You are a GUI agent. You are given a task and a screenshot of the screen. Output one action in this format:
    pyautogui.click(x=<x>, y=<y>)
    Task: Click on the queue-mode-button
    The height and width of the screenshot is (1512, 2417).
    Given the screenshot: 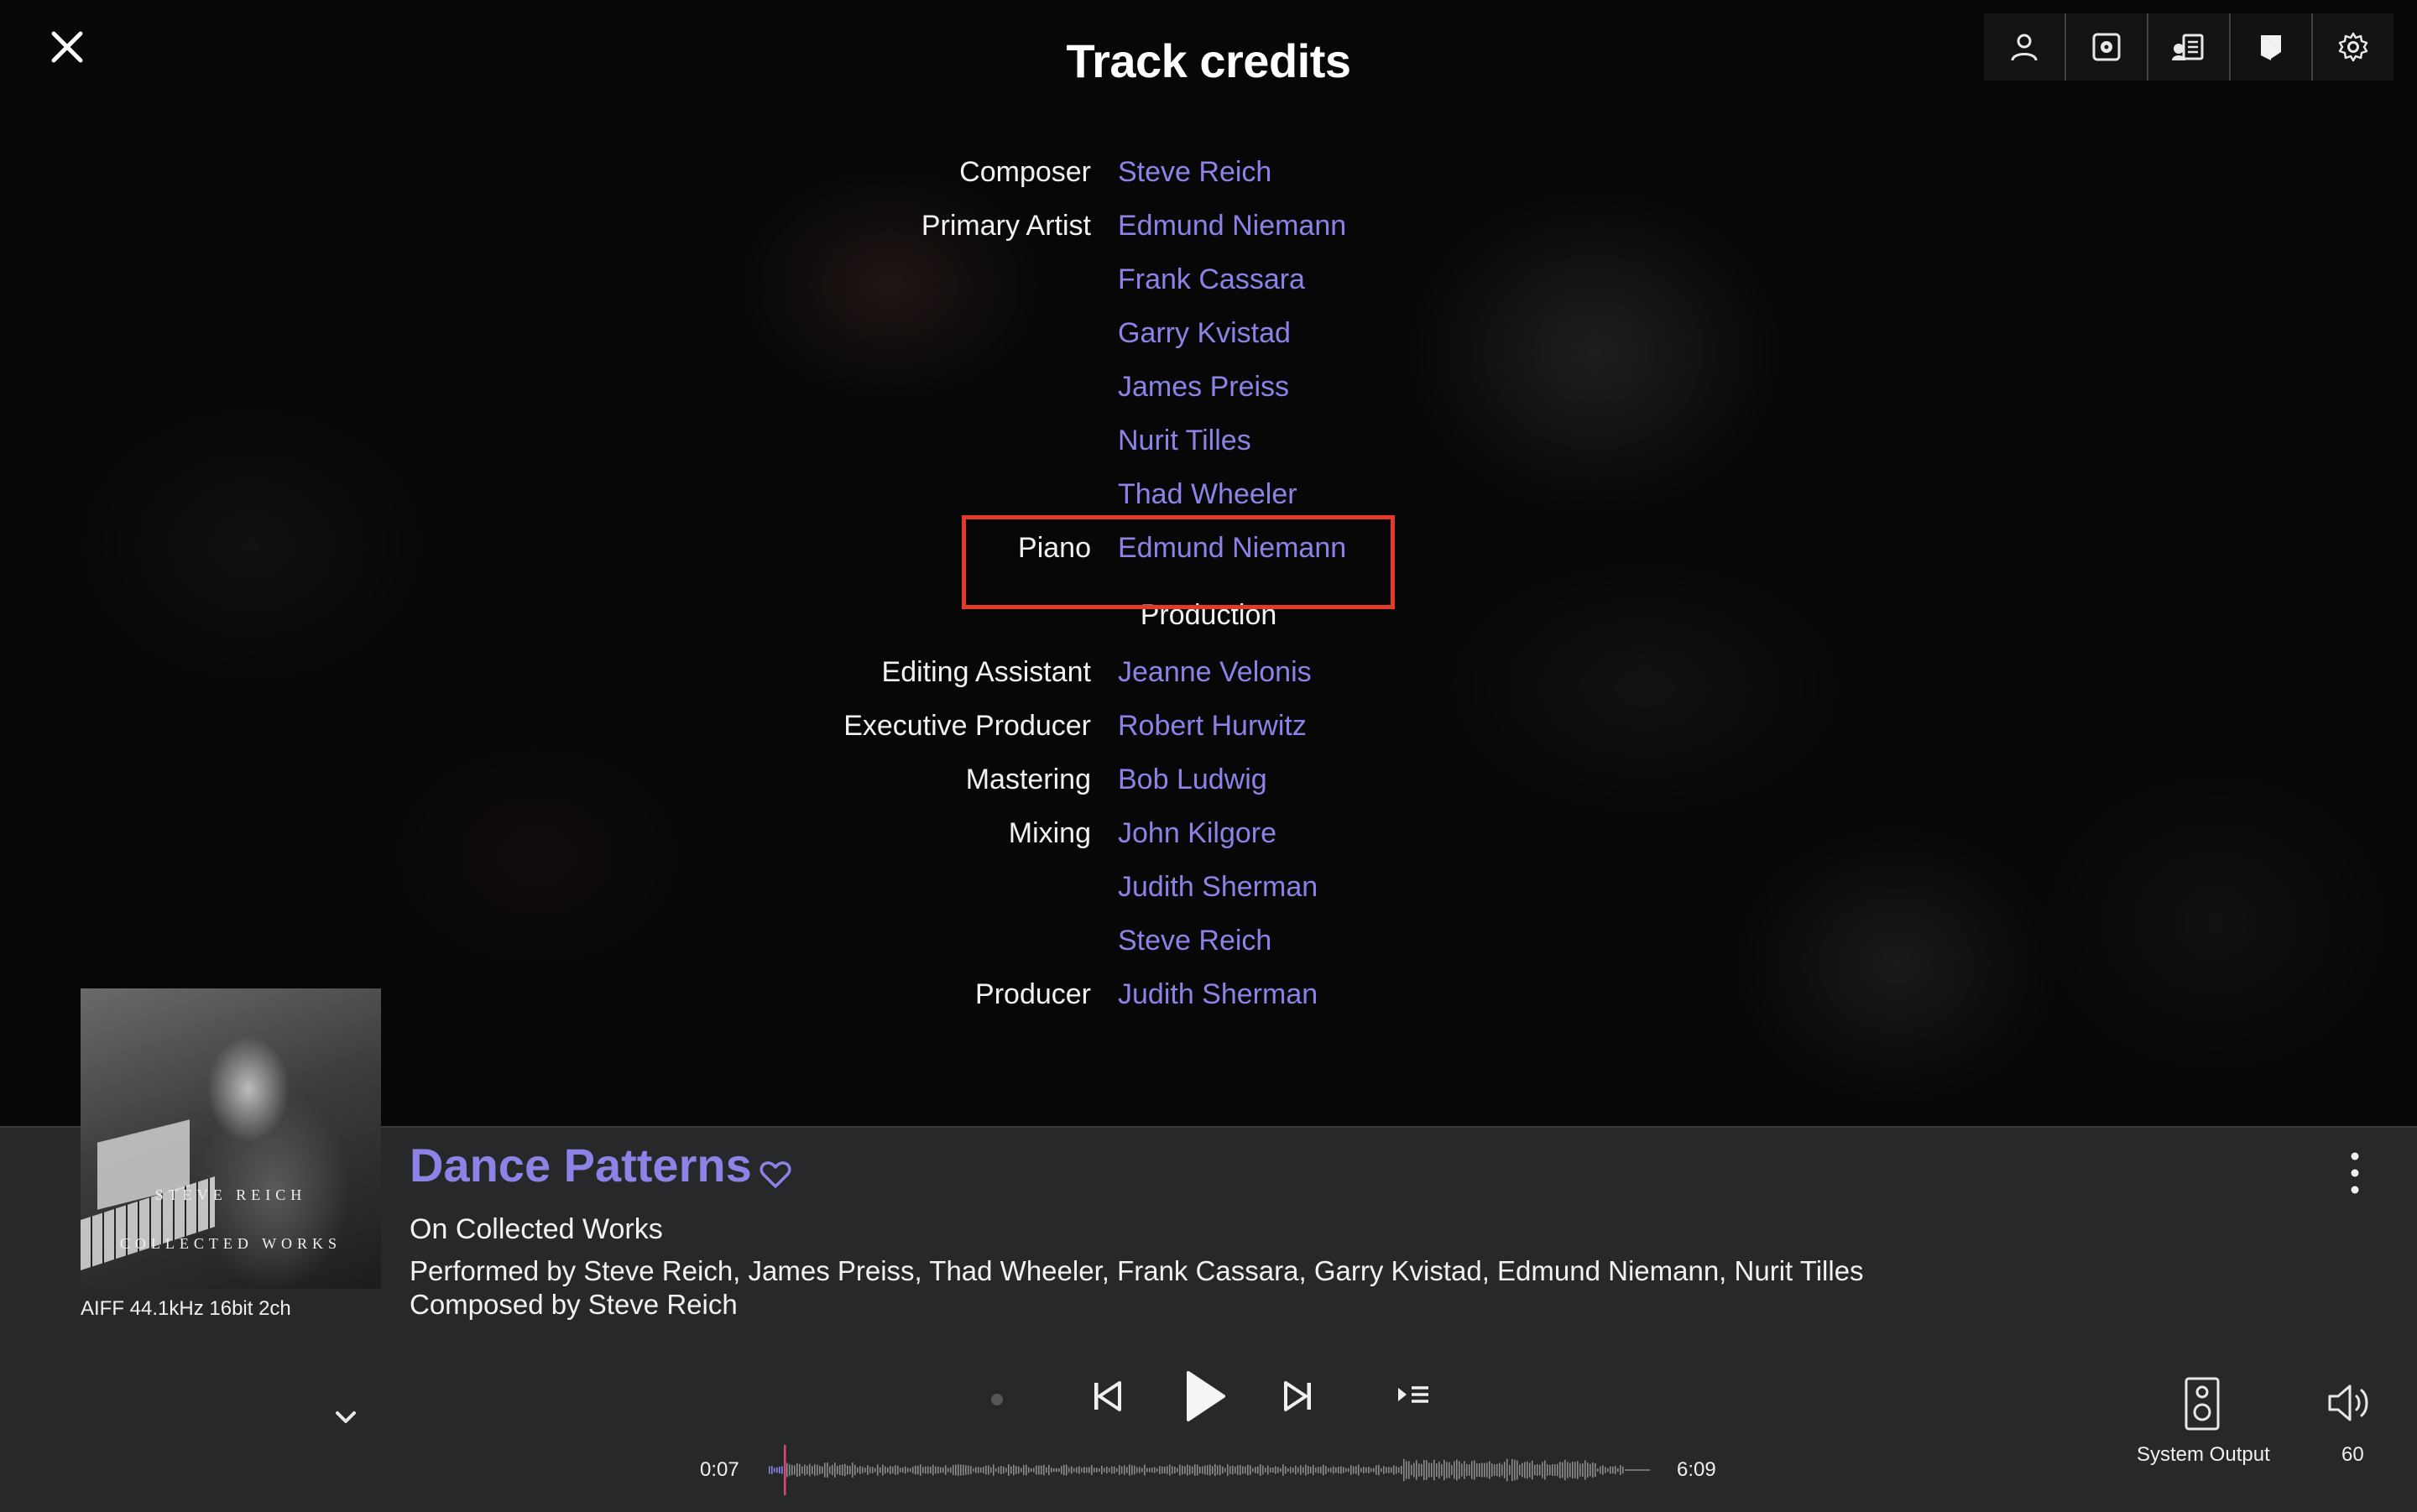 What is the action you would take?
    pyautogui.click(x=1413, y=1396)
    